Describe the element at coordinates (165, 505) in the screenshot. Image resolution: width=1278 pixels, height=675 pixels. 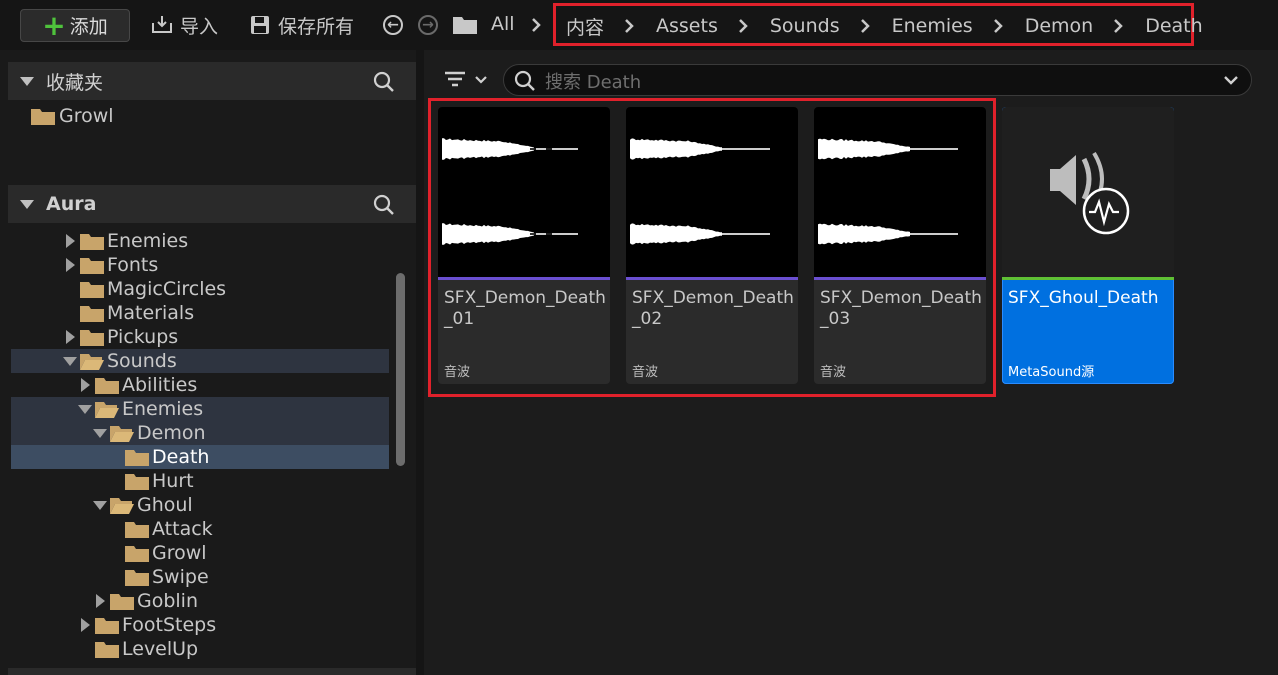
I see `tree-item-label: Ghoul` at that location.